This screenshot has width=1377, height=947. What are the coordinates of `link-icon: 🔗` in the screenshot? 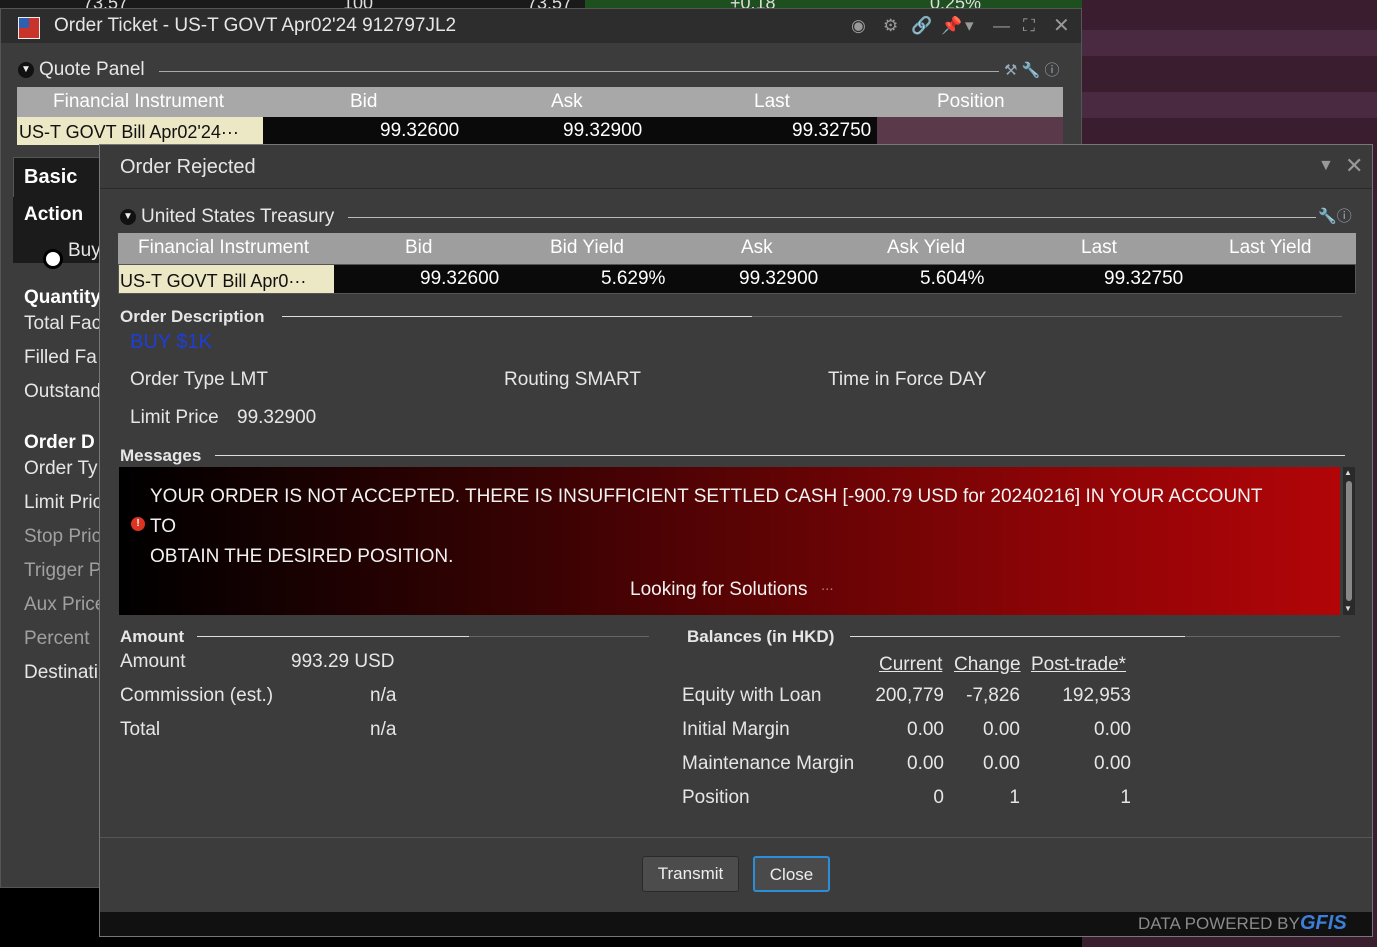 It's located at (921, 26).